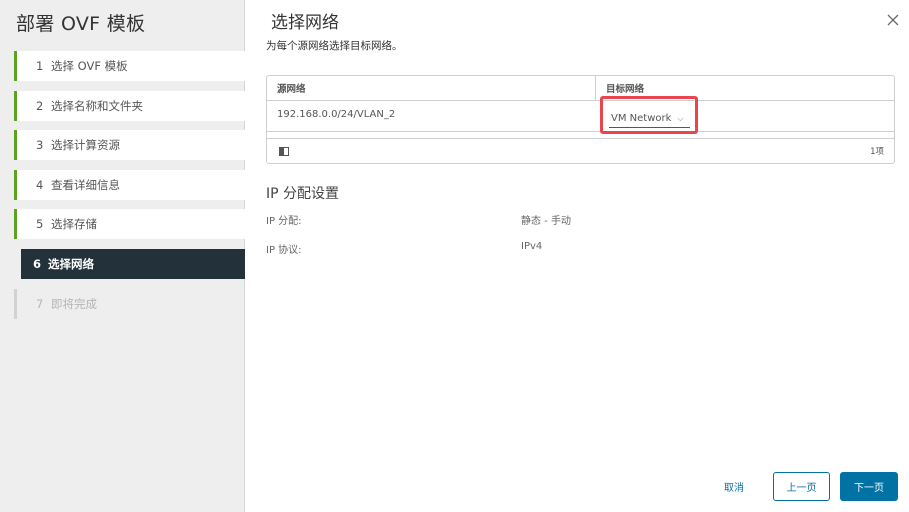 This screenshot has width=909, height=512. Describe the element at coordinates (85, 184) in the screenshot. I see `step-label: 查看详细信息` at that location.